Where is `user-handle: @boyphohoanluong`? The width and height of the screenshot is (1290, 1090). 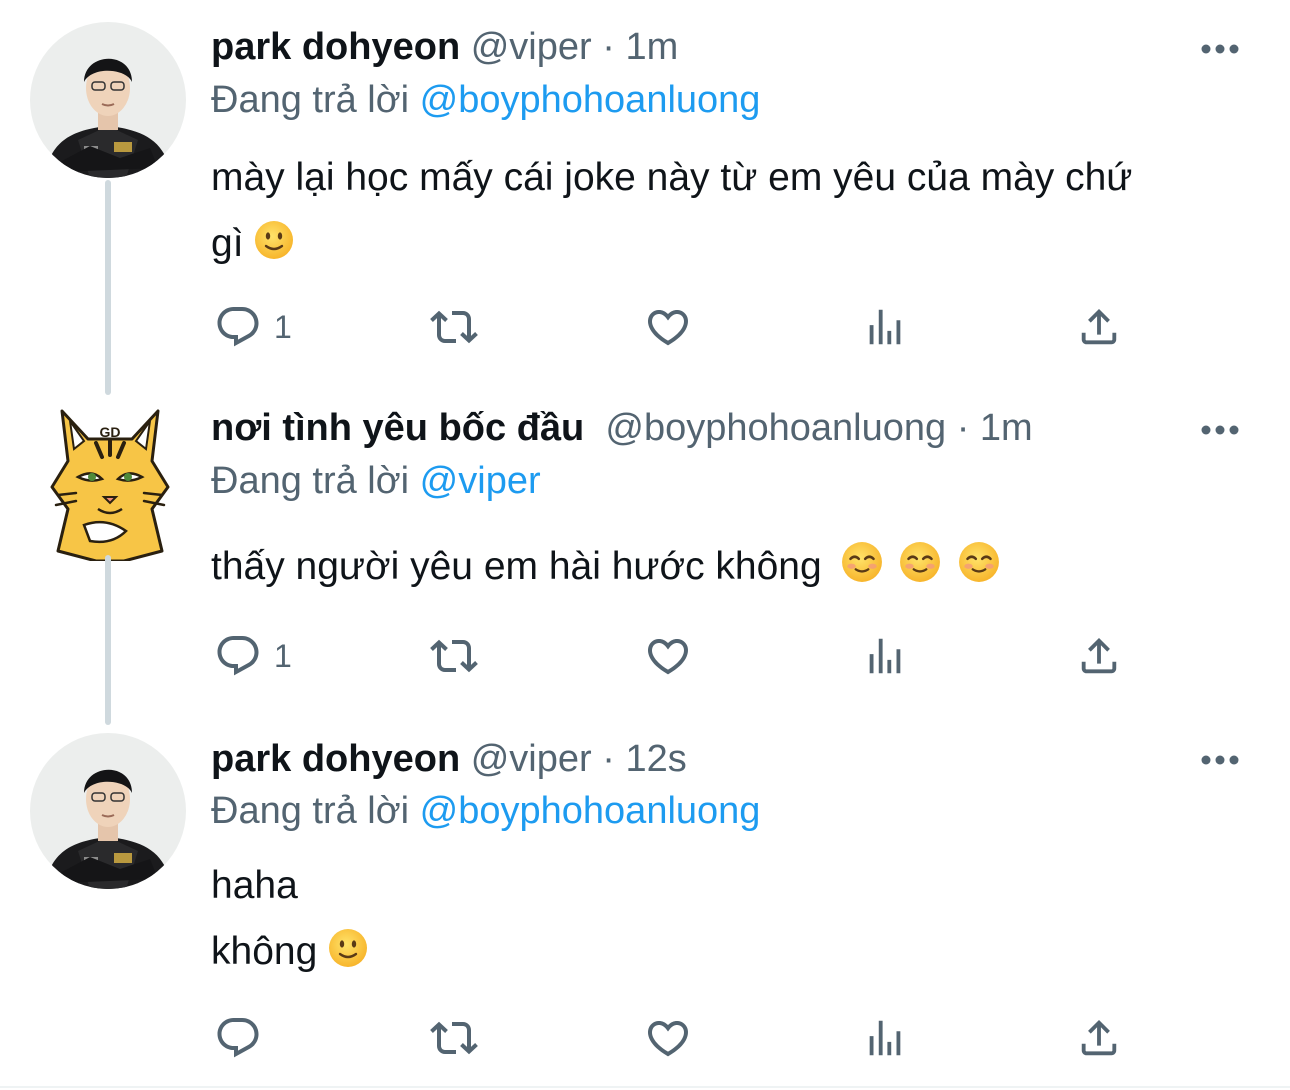
user-handle: @boyphohoanluong is located at coordinates (775, 428).